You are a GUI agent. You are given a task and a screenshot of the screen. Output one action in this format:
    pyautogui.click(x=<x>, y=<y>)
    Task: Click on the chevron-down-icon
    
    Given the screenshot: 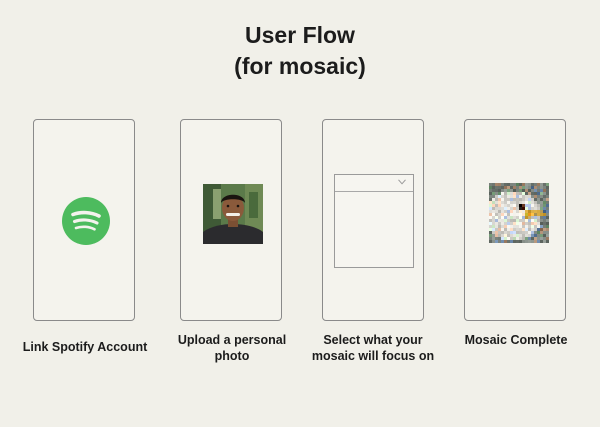 What is the action you would take?
    pyautogui.click(x=402, y=182)
    